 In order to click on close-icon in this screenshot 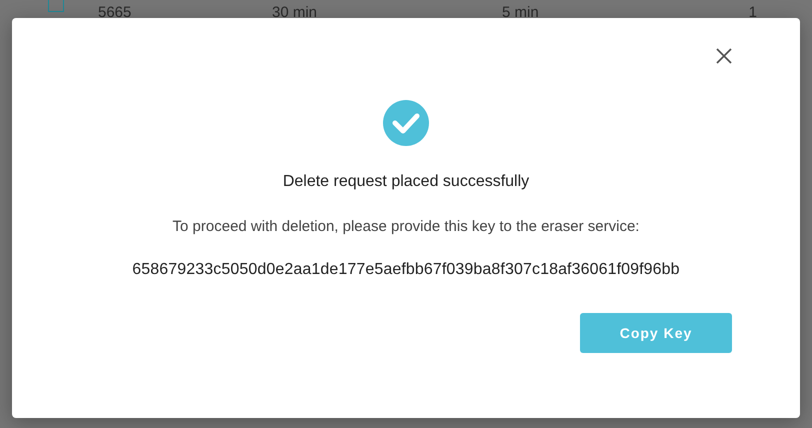, I will do `click(724, 56)`.